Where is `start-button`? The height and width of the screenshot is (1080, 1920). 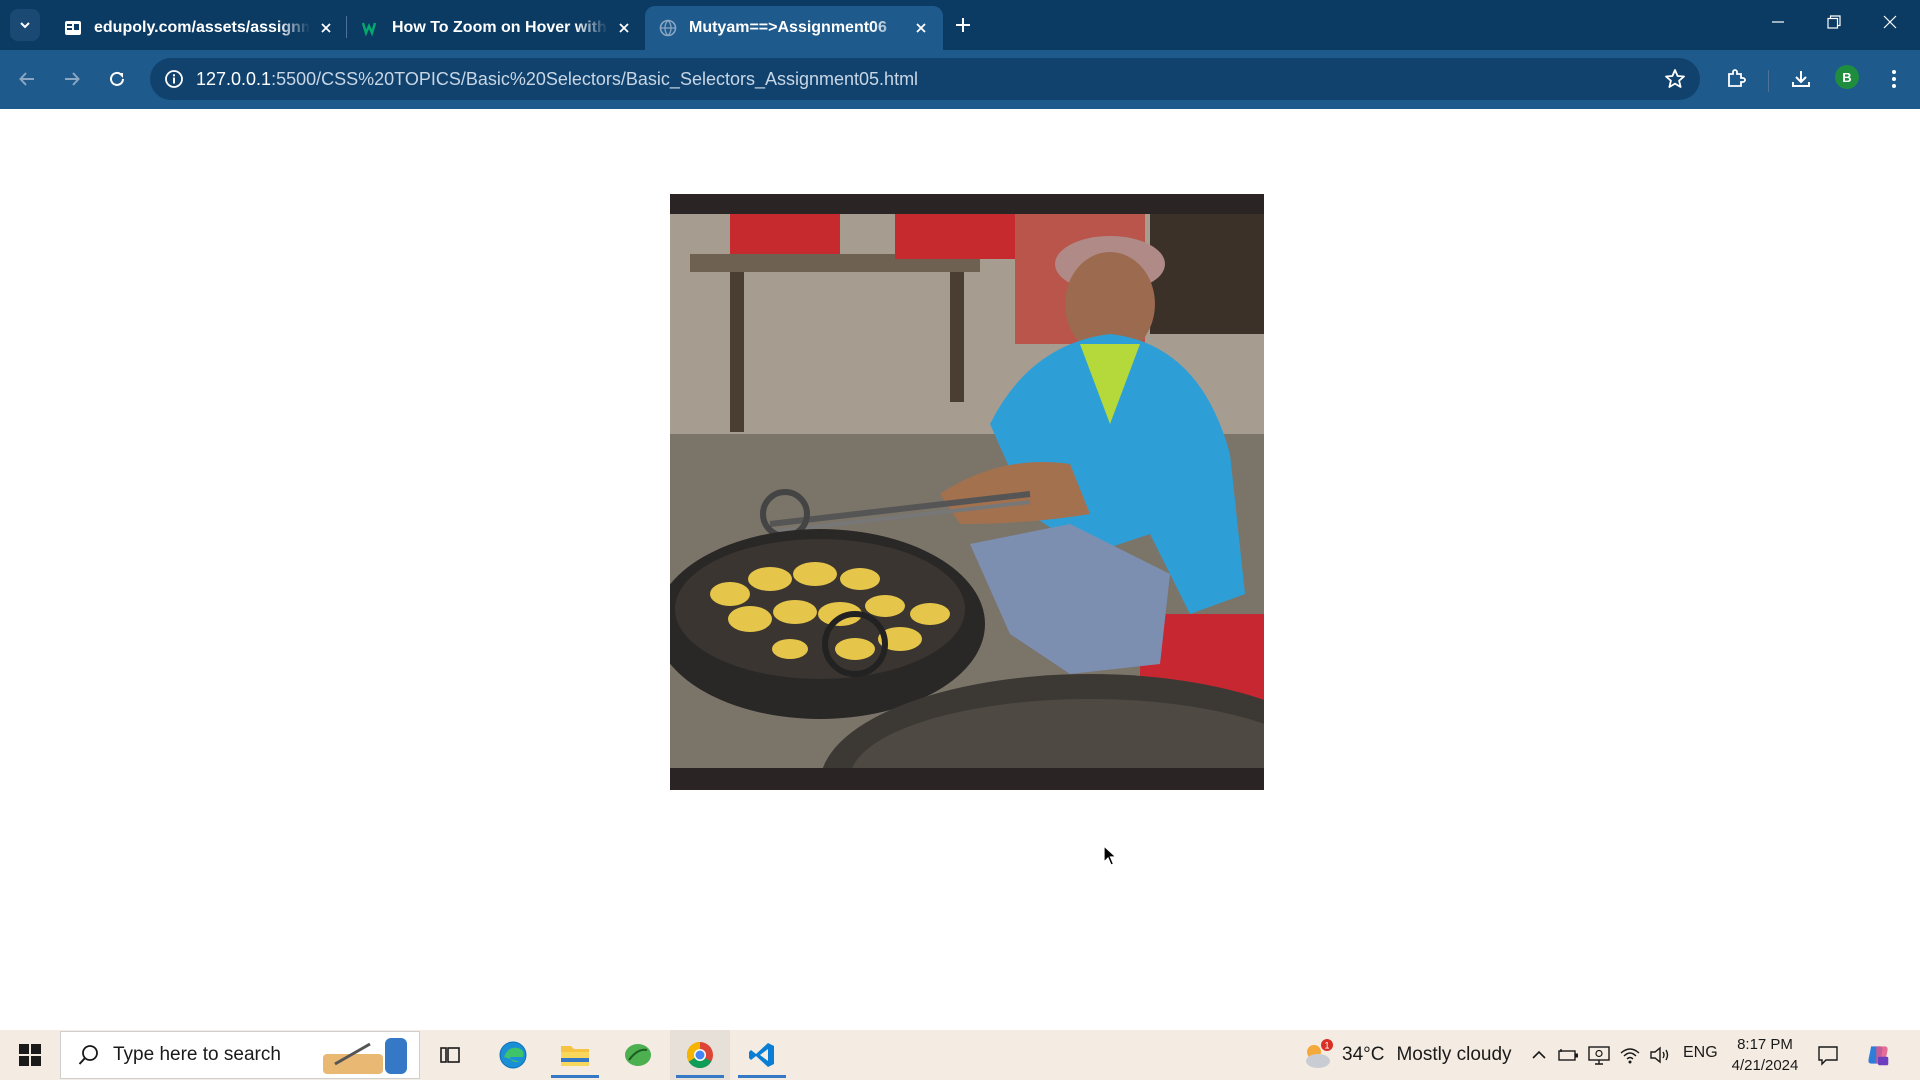
start-button is located at coordinates (30, 1055).